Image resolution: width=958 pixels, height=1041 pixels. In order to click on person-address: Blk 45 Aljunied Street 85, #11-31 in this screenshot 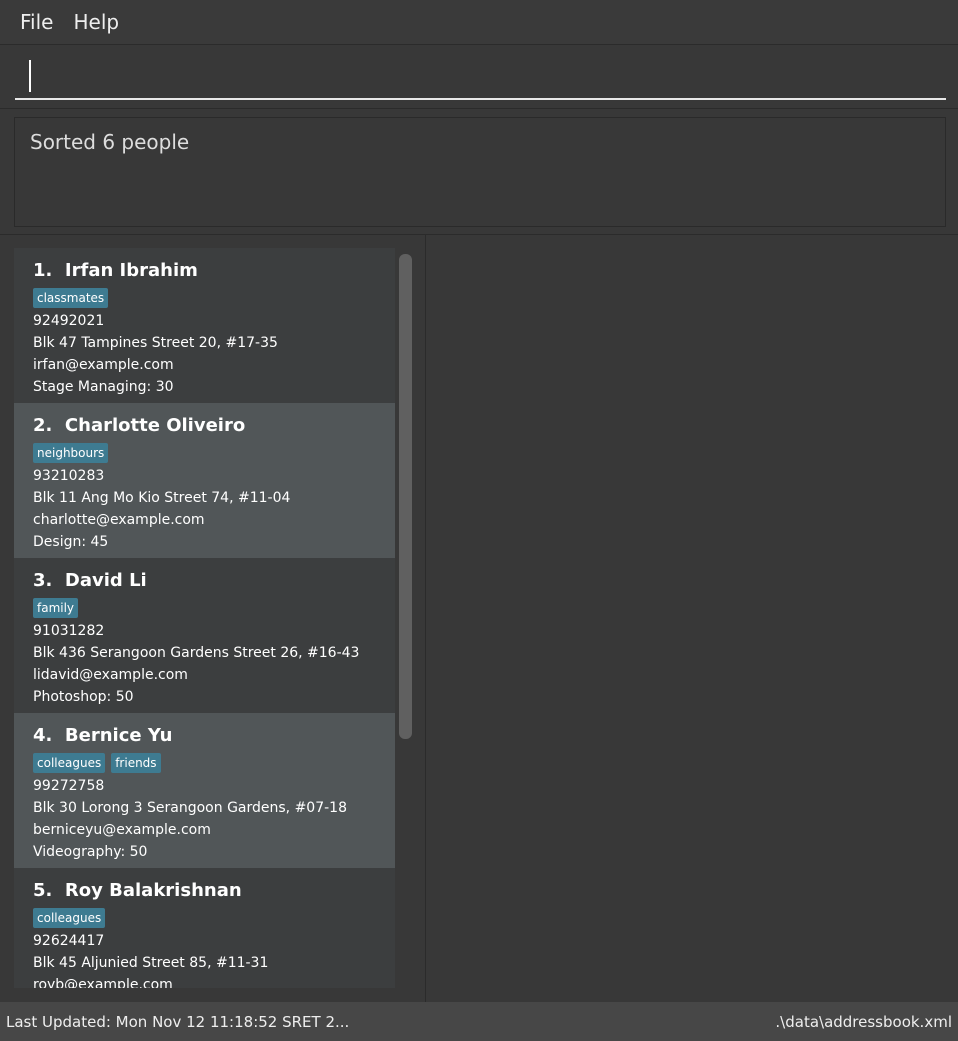, I will do `click(151, 963)`.